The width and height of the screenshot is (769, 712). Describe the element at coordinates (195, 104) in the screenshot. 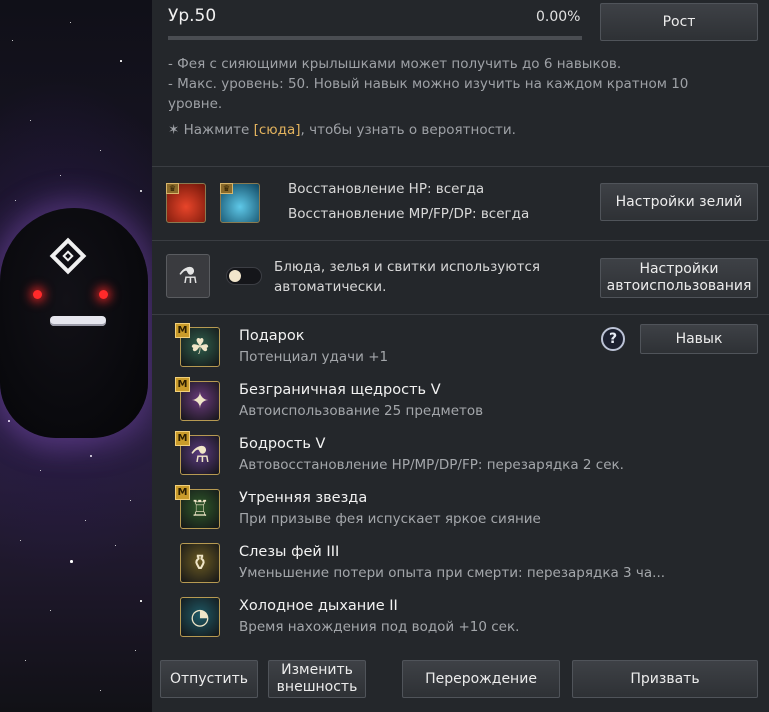

I see `info-line-3: уровне.` at that location.